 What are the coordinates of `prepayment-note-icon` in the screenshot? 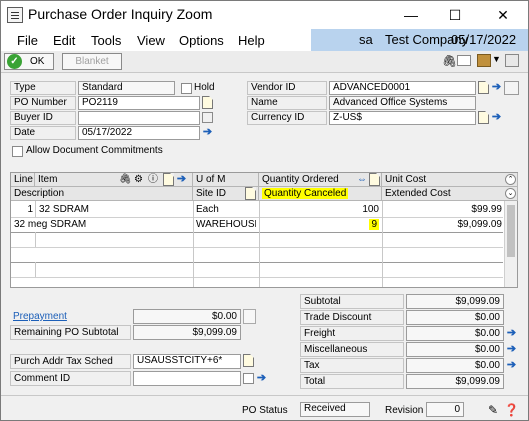 It's located at (249, 316).